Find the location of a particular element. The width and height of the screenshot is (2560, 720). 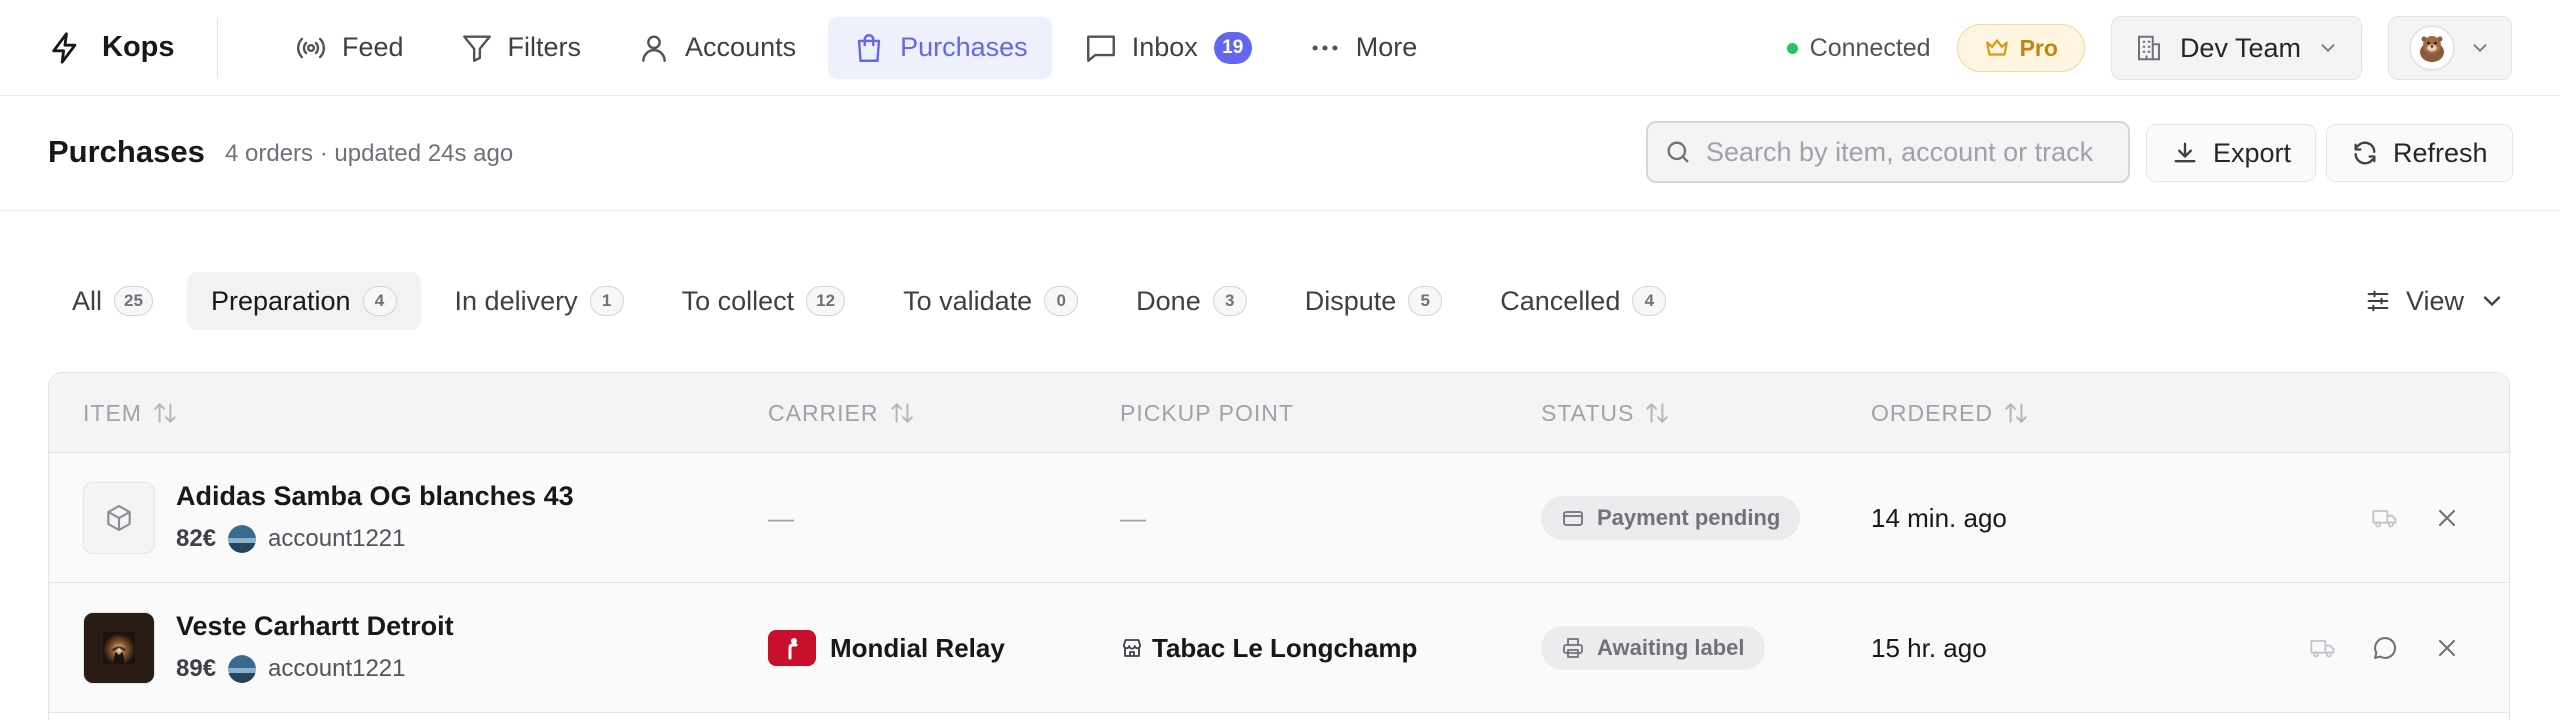

pro-badge: Pro is located at coordinates (2020, 48).